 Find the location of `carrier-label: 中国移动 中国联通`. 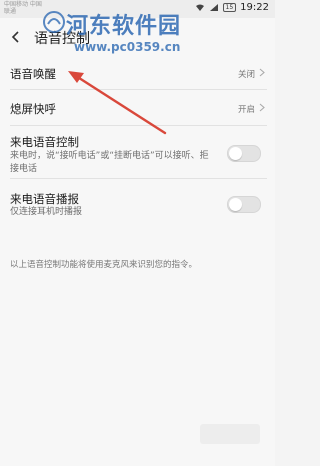

carrier-label: 中国移动 中国联通 is located at coordinates (23, 8).